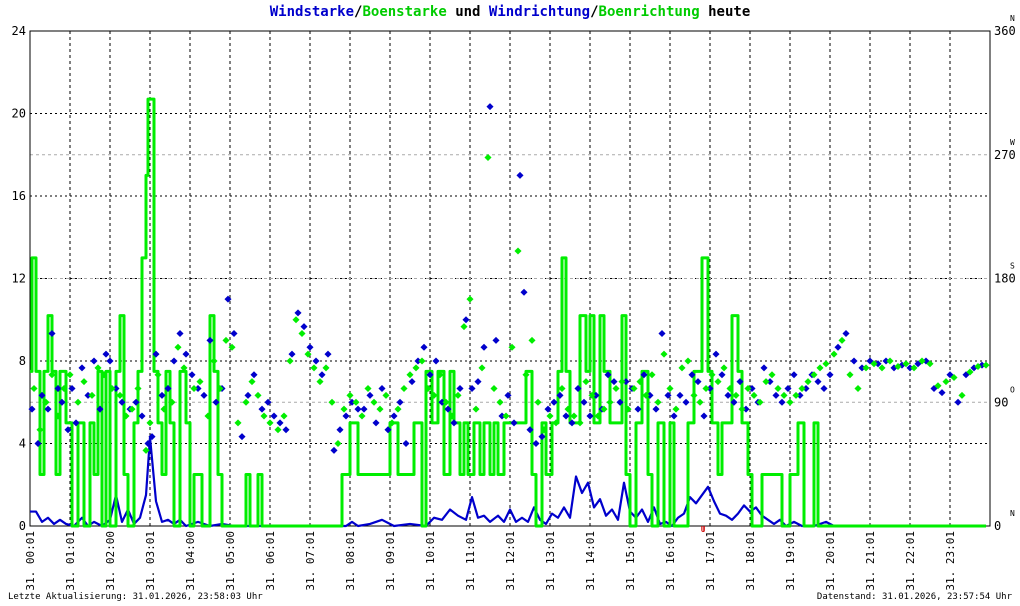  I want to click on x-tick-label: 31. 03:01, so click(150, 561).